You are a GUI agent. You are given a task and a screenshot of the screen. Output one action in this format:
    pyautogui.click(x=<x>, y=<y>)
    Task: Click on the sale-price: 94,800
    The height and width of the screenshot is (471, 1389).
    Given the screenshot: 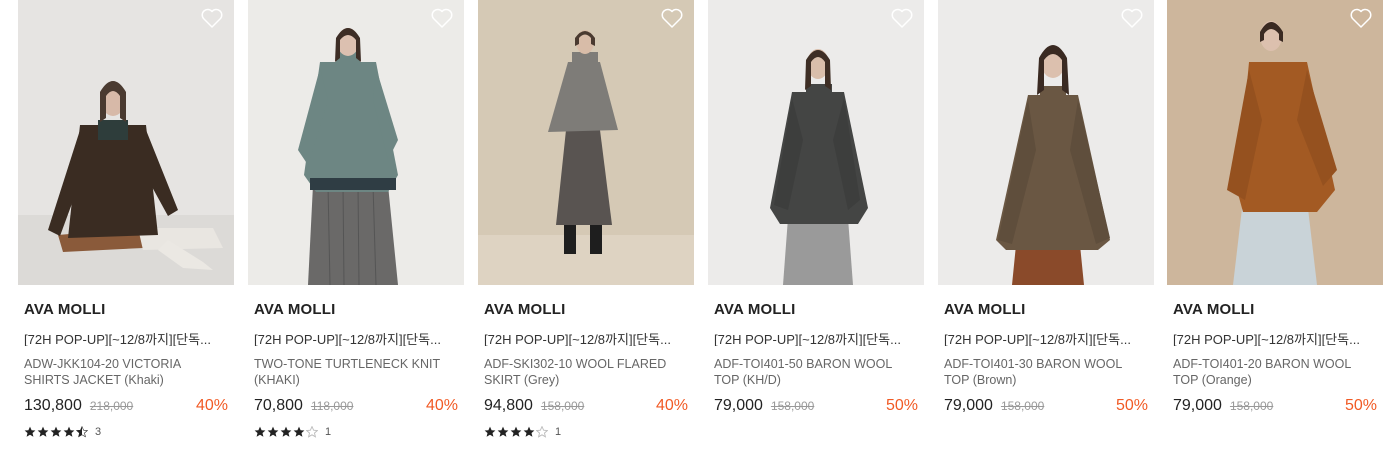 What is the action you would take?
    pyautogui.click(x=508, y=405)
    